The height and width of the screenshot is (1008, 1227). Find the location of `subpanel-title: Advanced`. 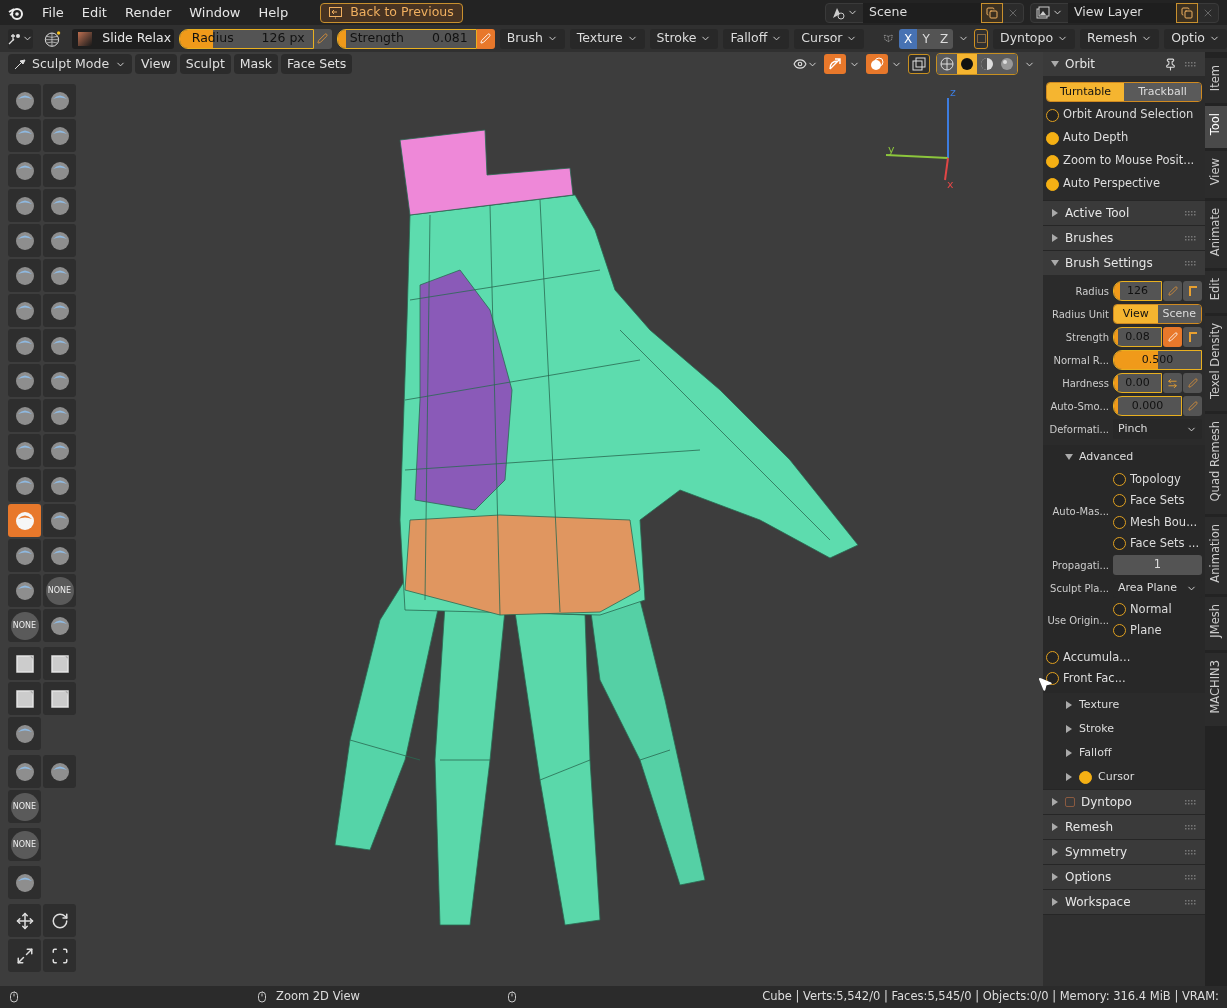

subpanel-title: Advanced is located at coordinates (1106, 457).